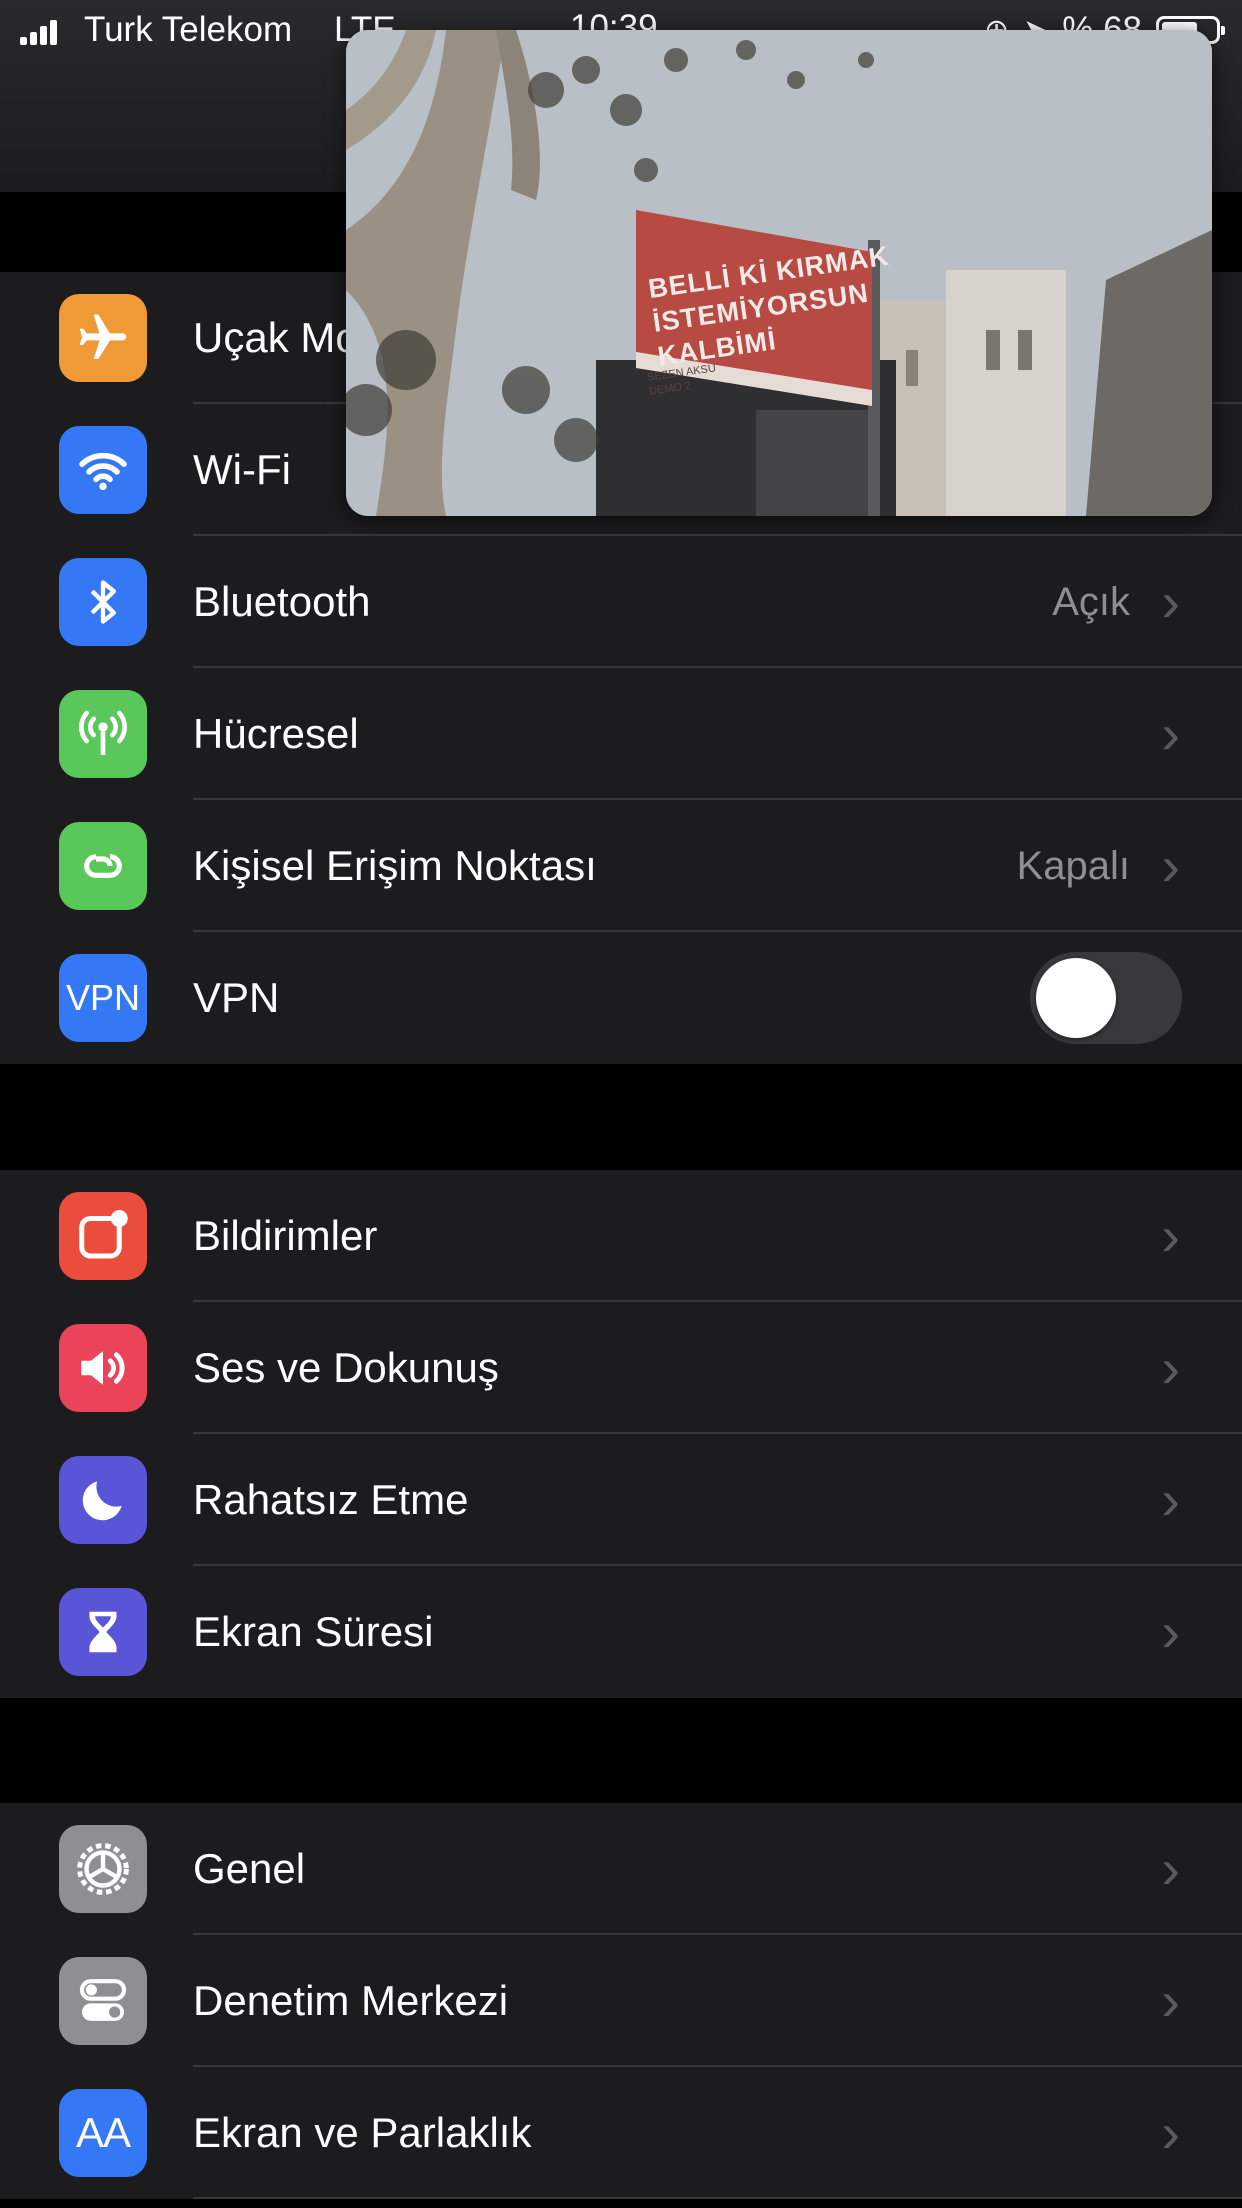  I want to click on settings-row: Ses ve Dokunuş ›, so click(621, 1368).